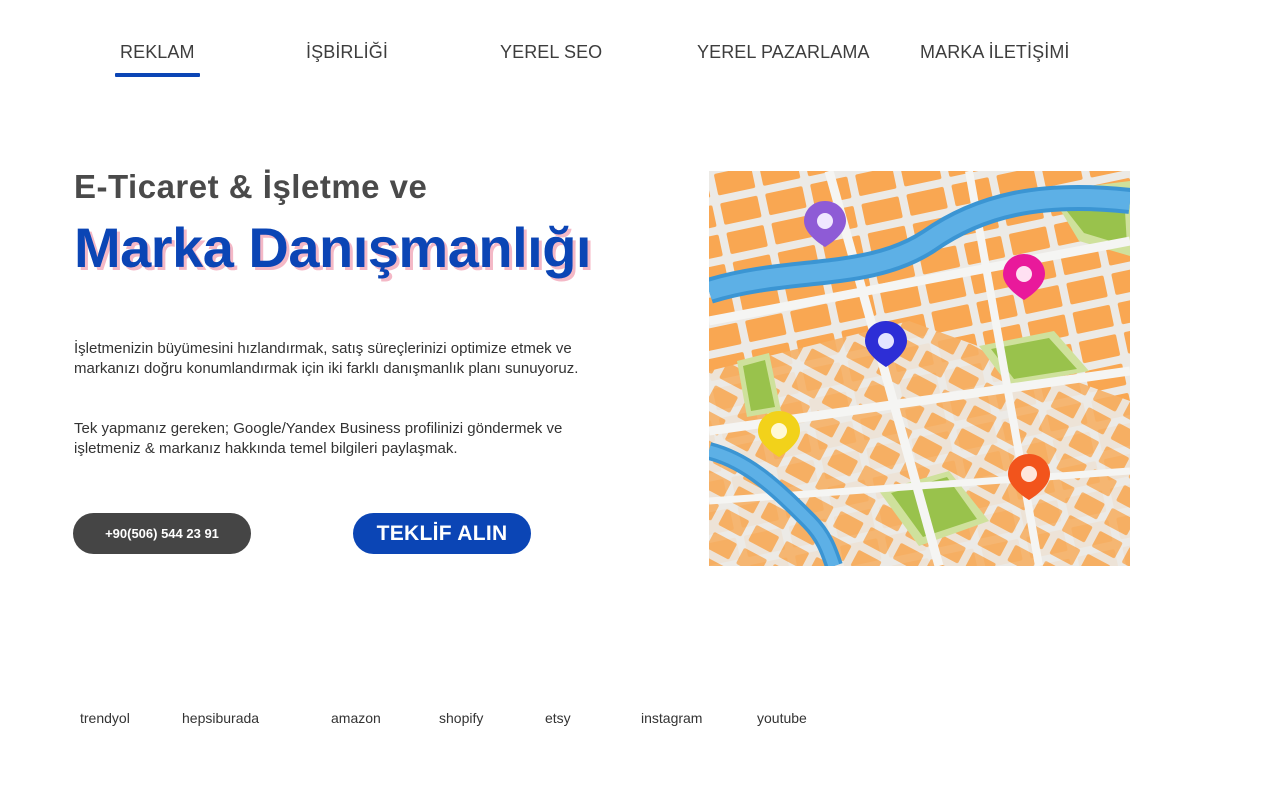  I want to click on tab-reklam: REKLAM, so click(157, 59).